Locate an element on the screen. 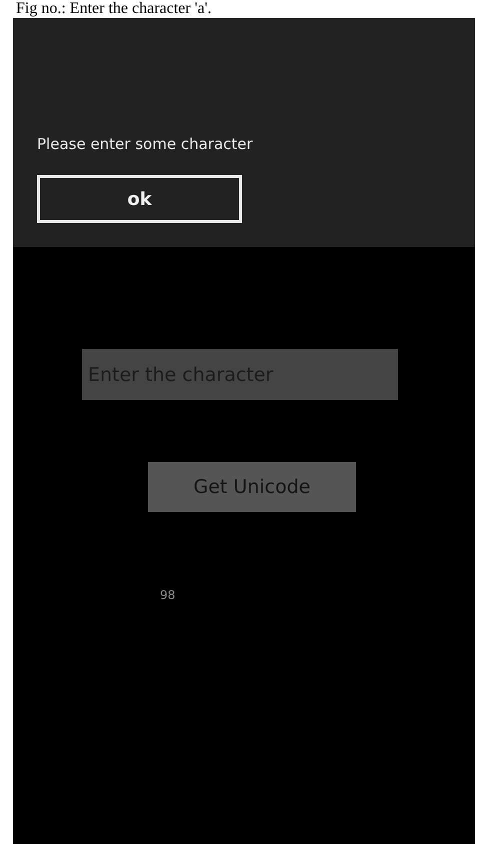 The height and width of the screenshot is (844, 489). dialog-message: Please enter some character is located at coordinates (145, 144).